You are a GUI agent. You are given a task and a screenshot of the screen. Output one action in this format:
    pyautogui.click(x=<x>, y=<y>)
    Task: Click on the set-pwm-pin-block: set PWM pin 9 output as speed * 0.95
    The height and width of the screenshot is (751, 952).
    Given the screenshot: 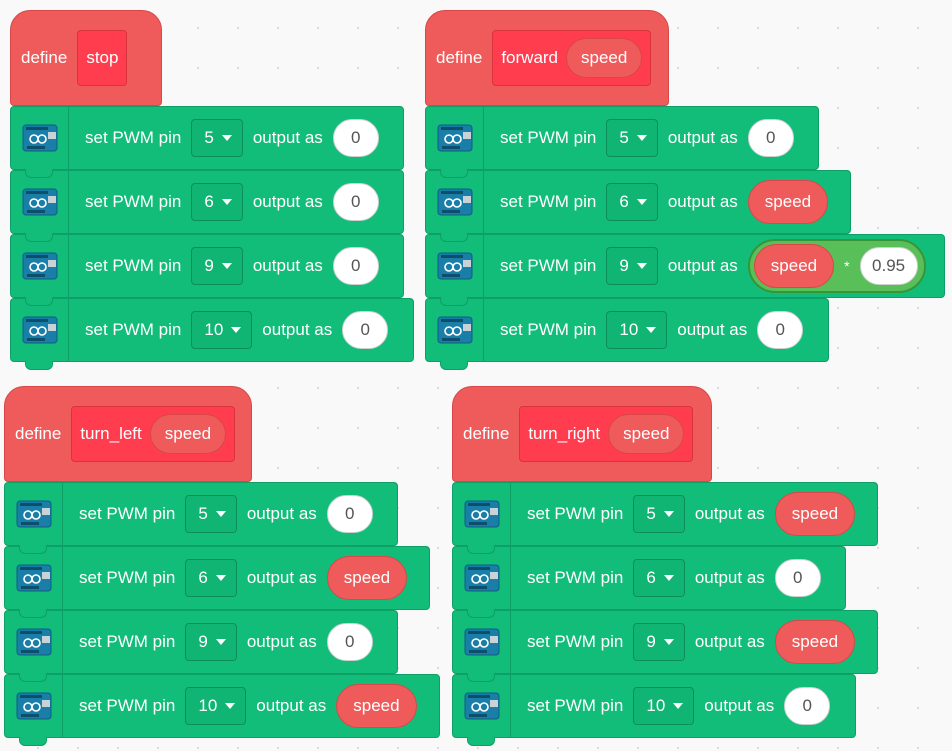 What is the action you would take?
    pyautogui.click(x=685, y=270)
    